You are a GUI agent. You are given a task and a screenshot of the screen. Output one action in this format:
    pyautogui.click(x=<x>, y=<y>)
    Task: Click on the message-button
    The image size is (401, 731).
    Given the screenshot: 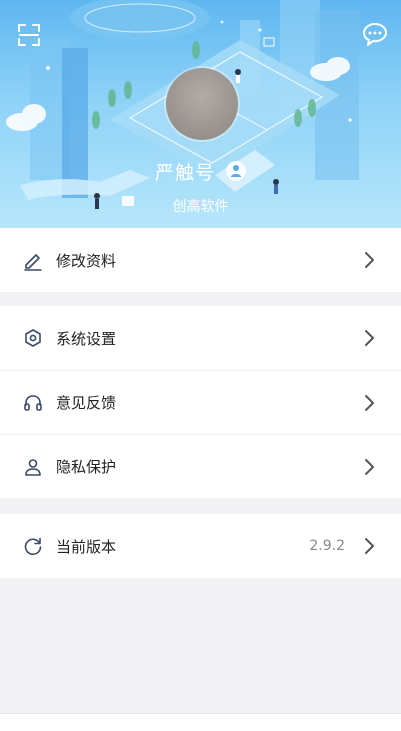 What is the action you would take?
    pyautogui.click(x=375, y=34)
    